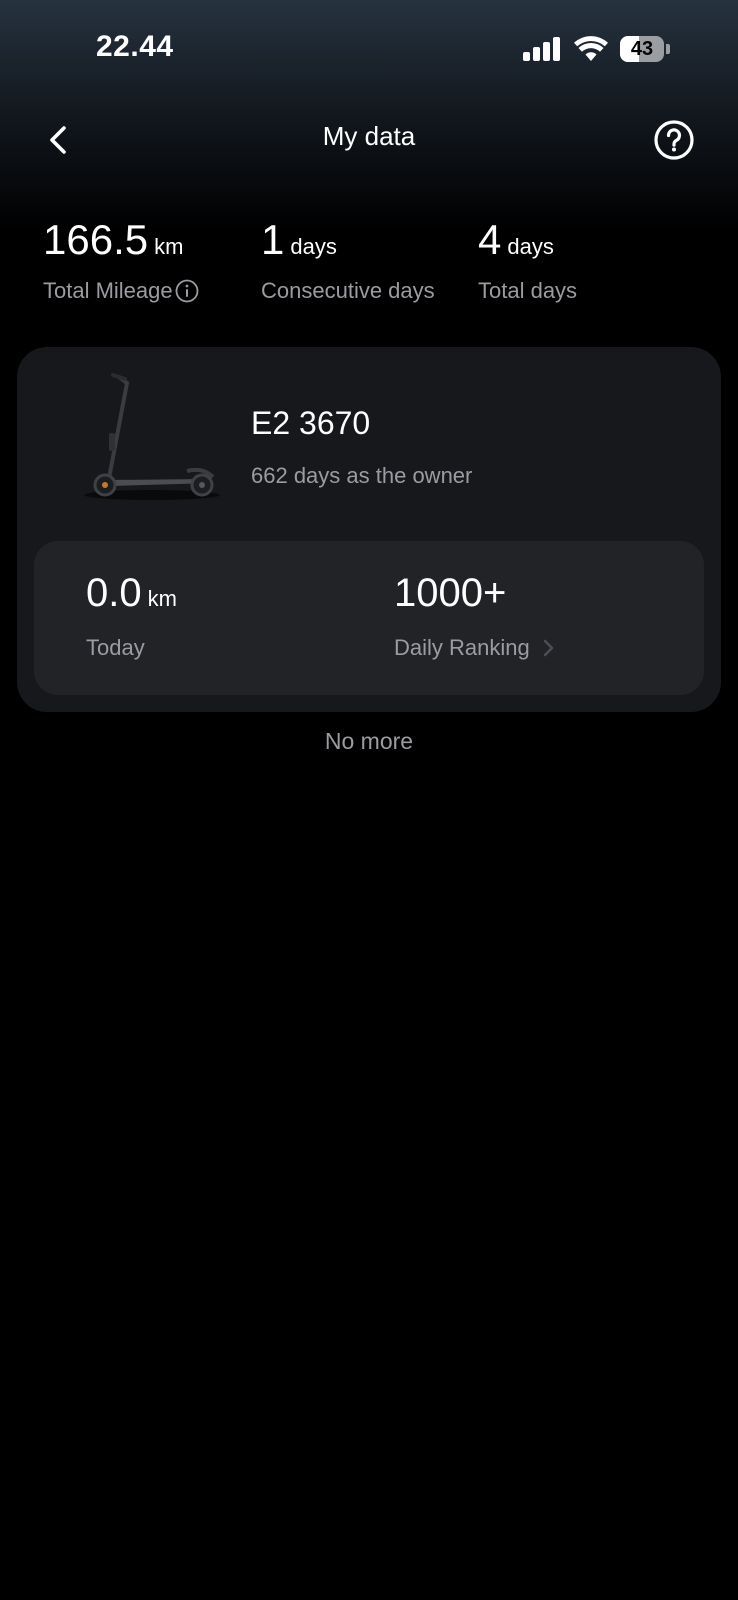 This screenshot has height=1600, width=738. What do you see at coordinates (152, 436) in the screenshot?
I see `scooter-image` at bounding box center [152, 436].